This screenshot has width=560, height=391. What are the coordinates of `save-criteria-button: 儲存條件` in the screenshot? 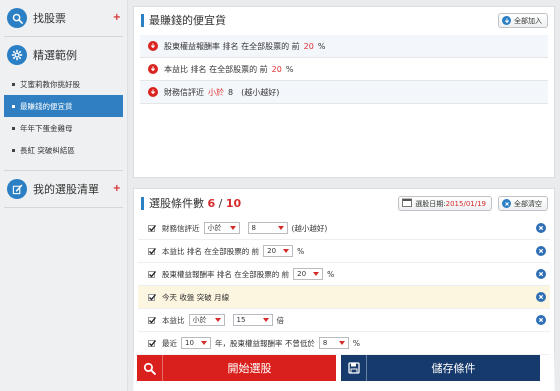 It's located at (440, 368).